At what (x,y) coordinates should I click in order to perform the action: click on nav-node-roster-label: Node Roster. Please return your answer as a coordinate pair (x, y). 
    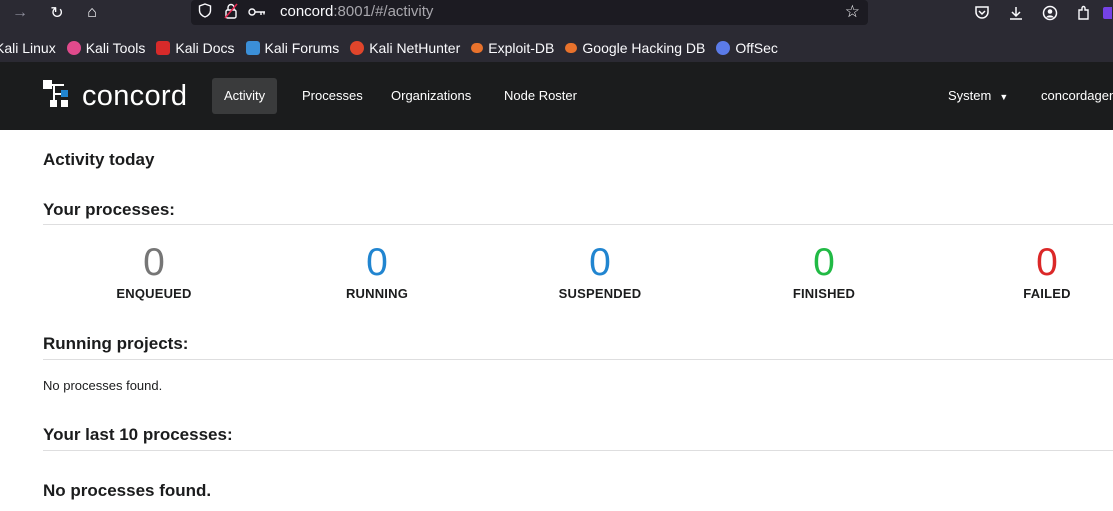
    Looking at the image, I should click on (540, 95).